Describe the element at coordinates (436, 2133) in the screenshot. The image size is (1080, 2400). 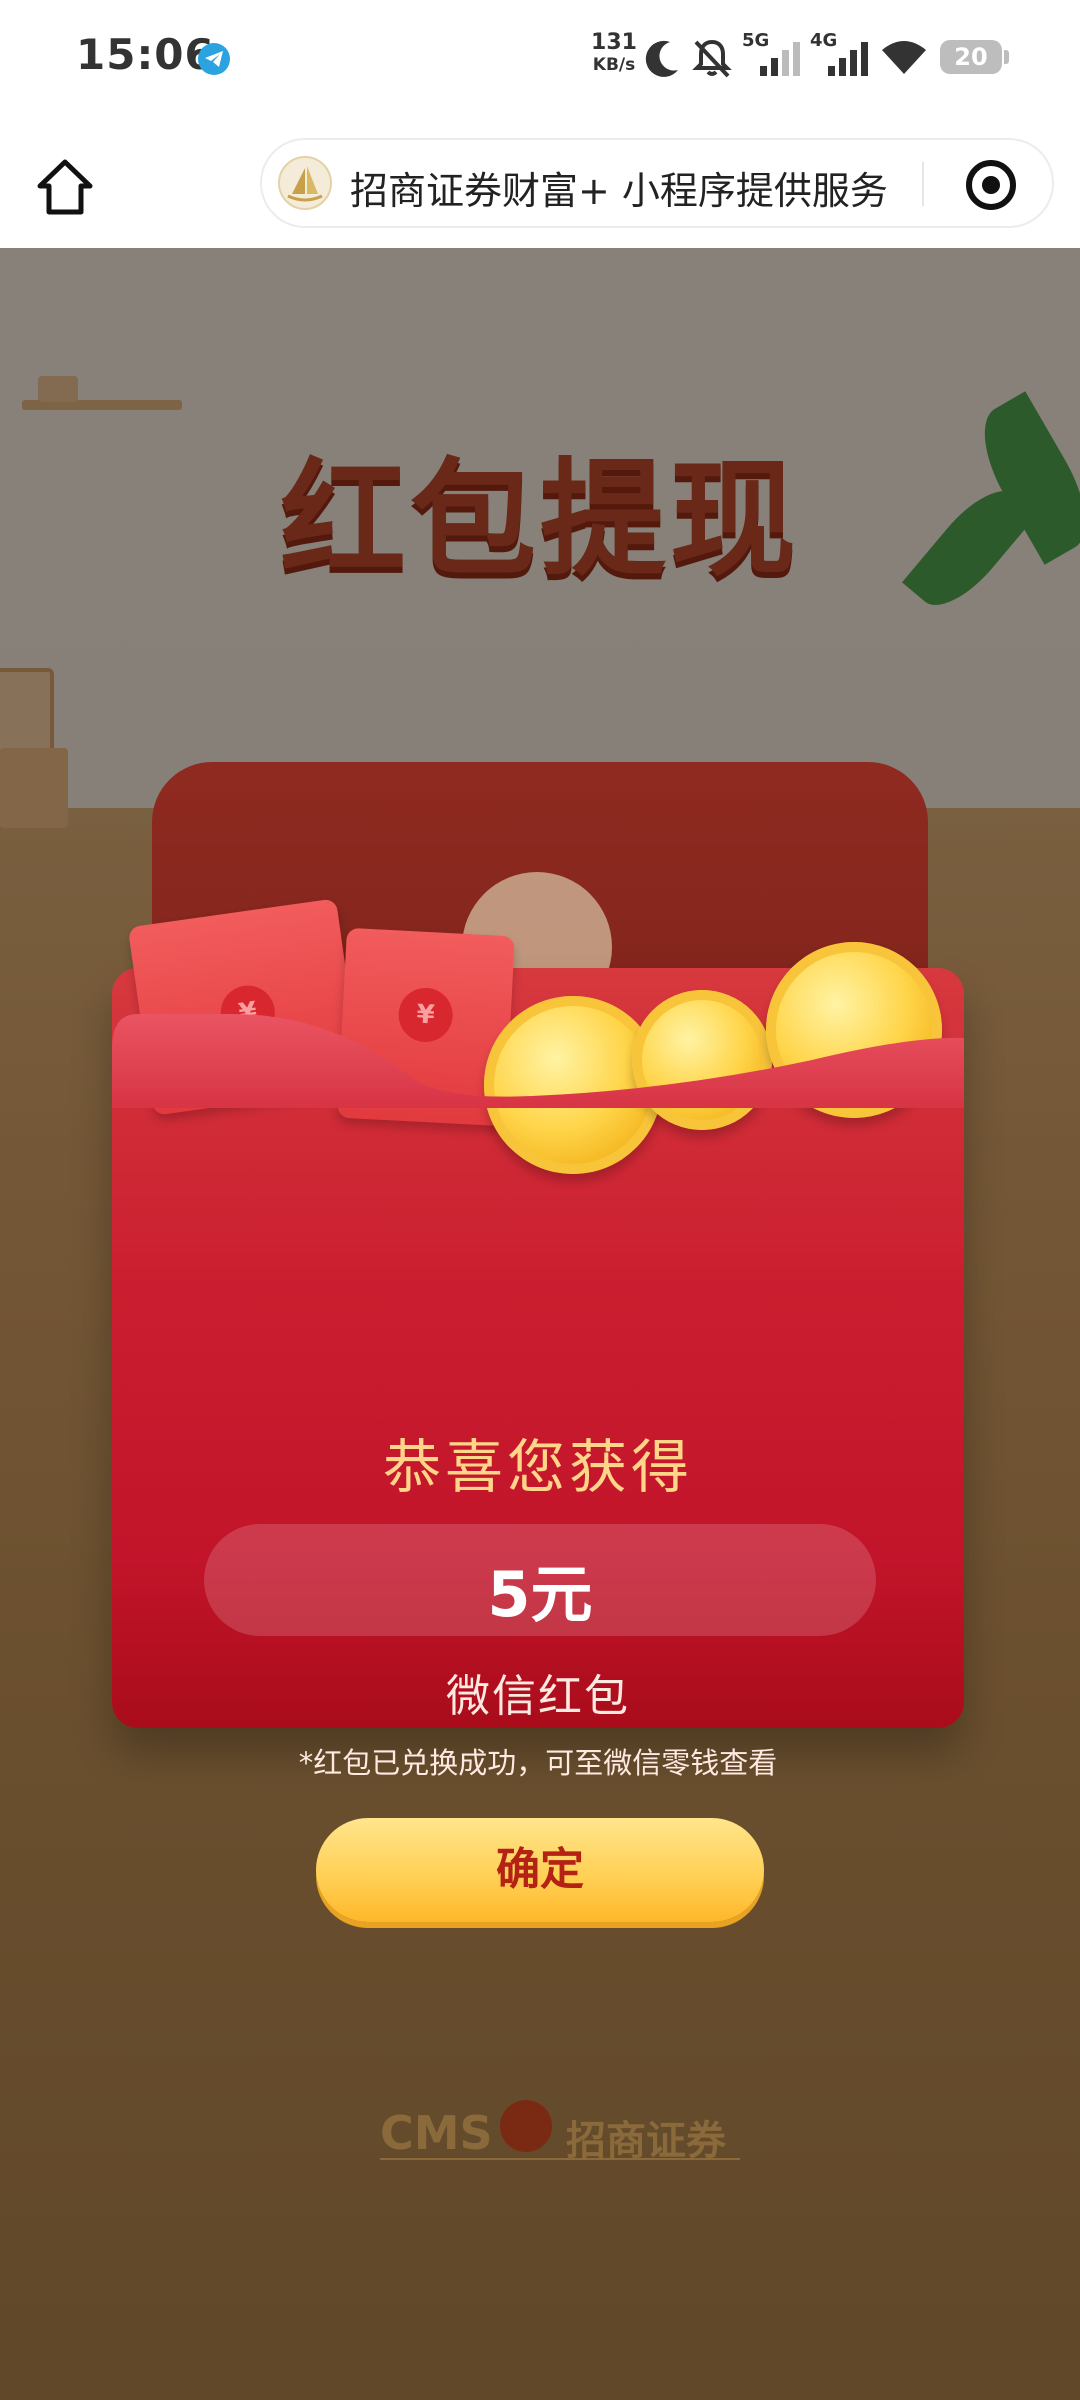
I see `cms-logo-en: CMS` at that location.